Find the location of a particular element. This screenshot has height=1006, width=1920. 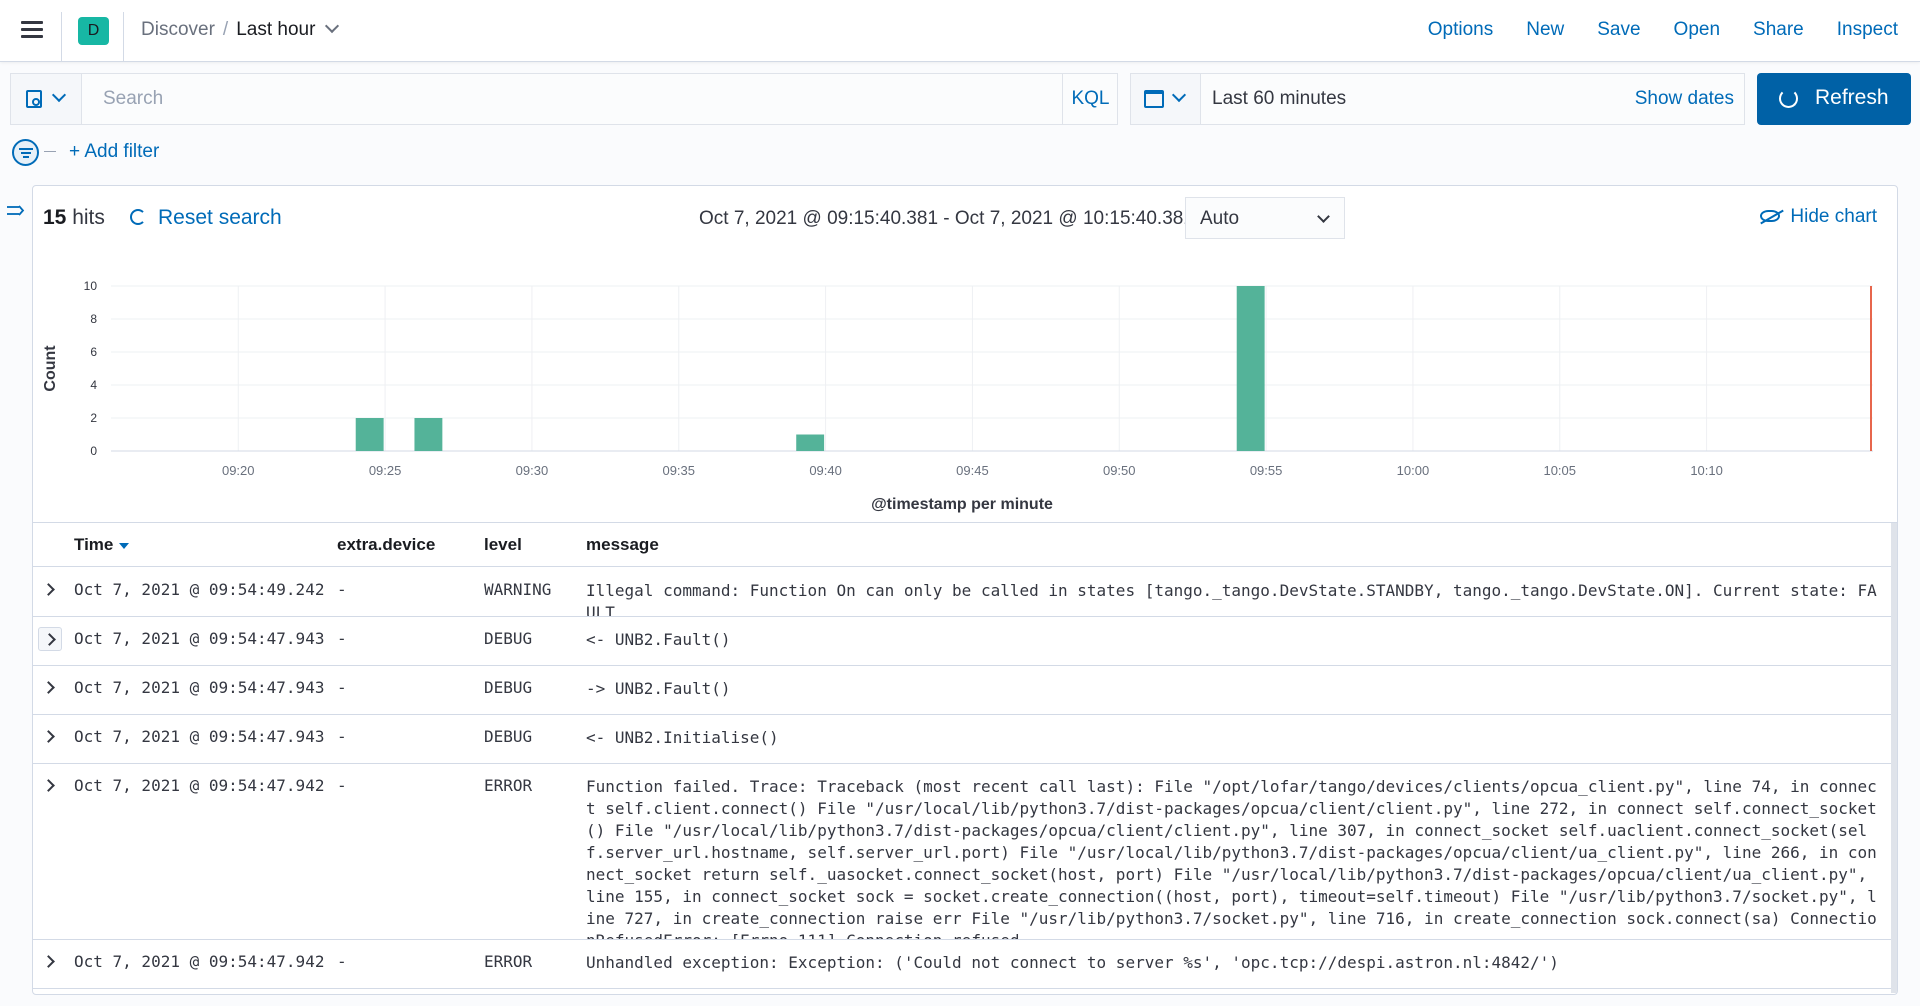

cell-message: <- UNB2.Fault() is located at coordinates (658, 639).